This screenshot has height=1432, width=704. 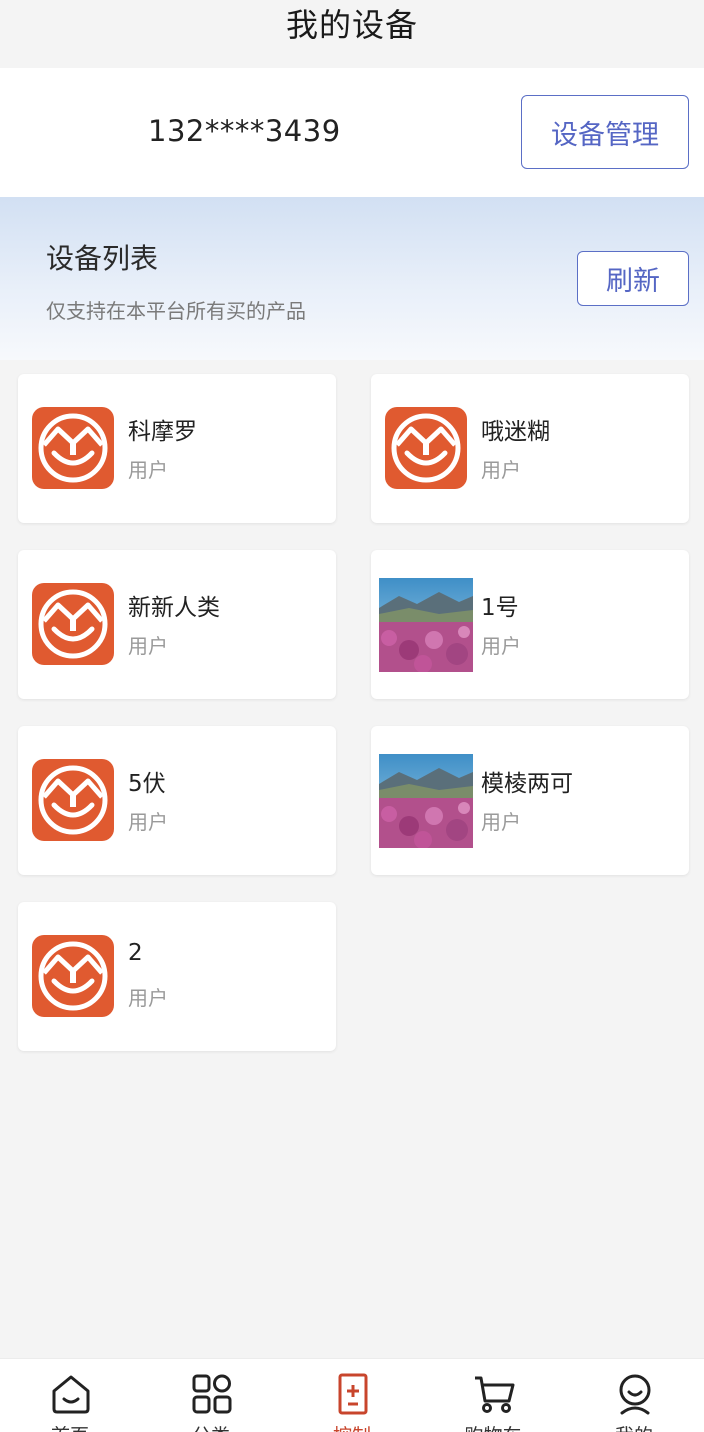 What do you see at coordinates (352, 132) in the screenshot?
I see `account-section: 132****3439 设备管理` at bounding box center [352, 132].